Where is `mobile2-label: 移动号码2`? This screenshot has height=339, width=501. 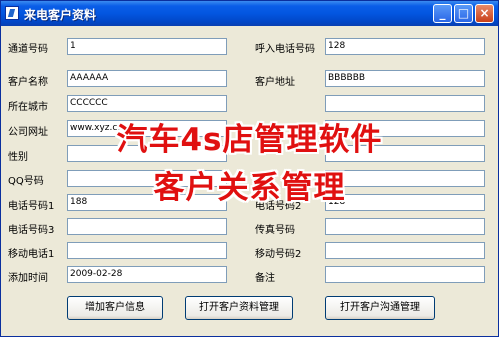
mobile2-label: 移动号码2 is located at coordinates (278, 254).